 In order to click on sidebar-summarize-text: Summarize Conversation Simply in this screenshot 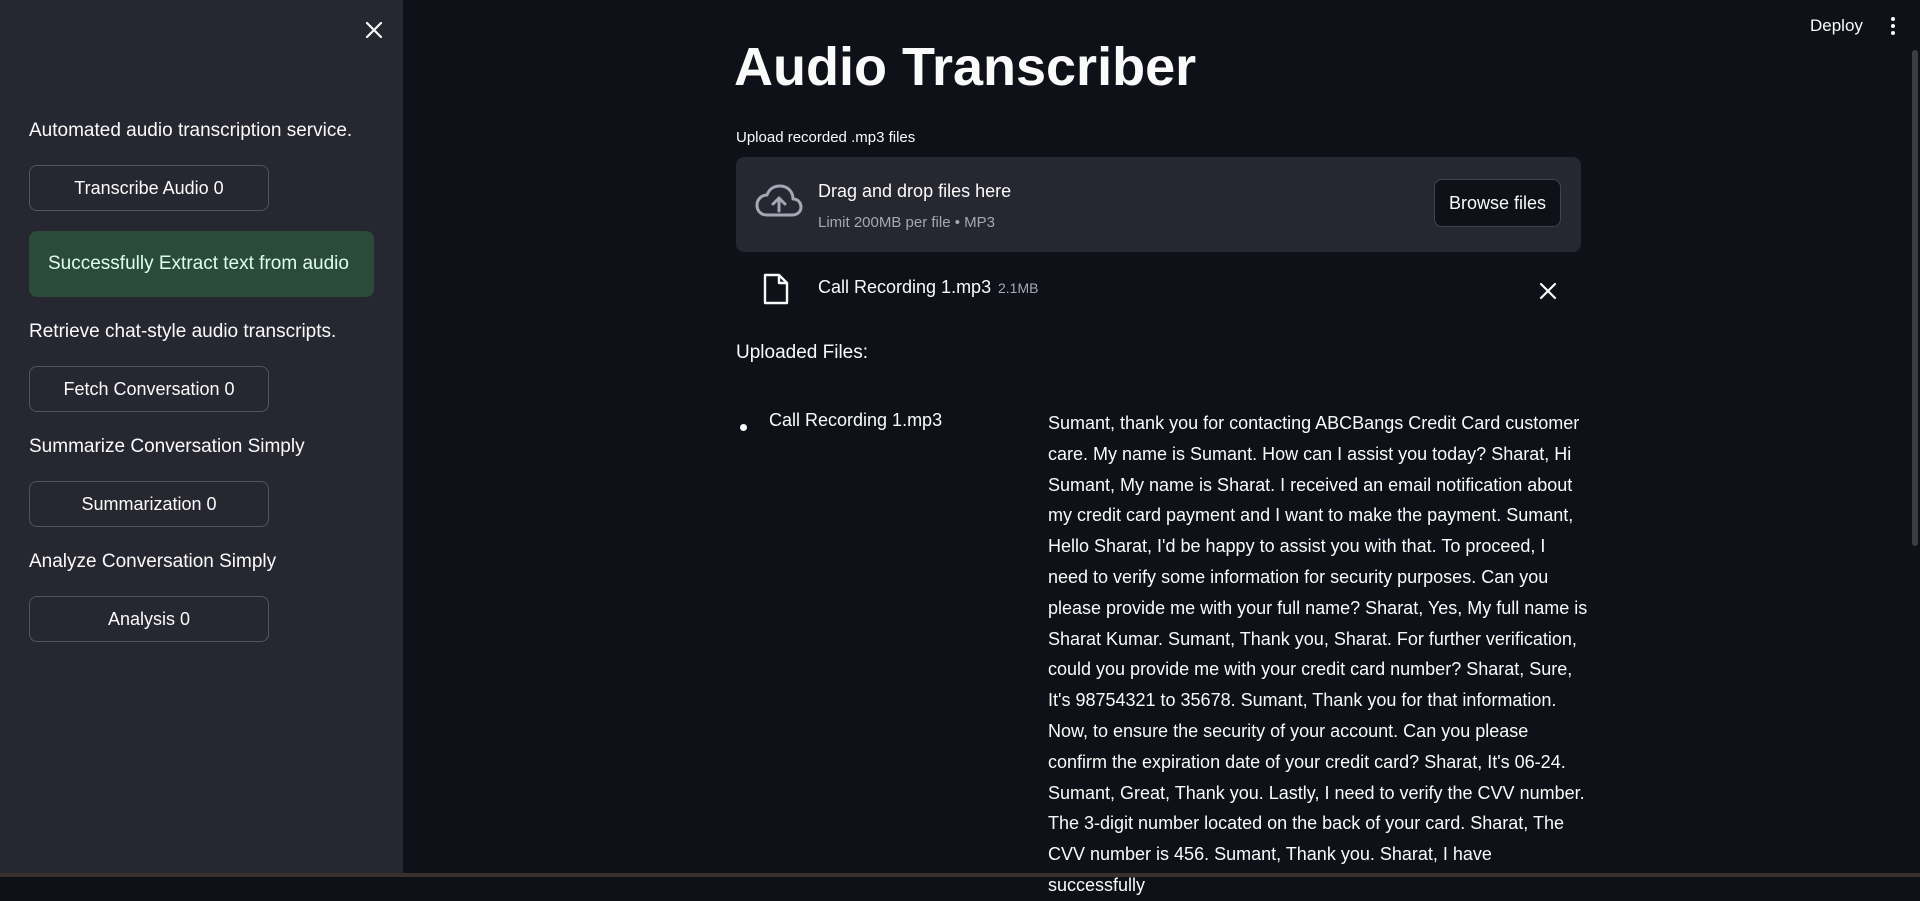, I will do `click(167, 446)`.